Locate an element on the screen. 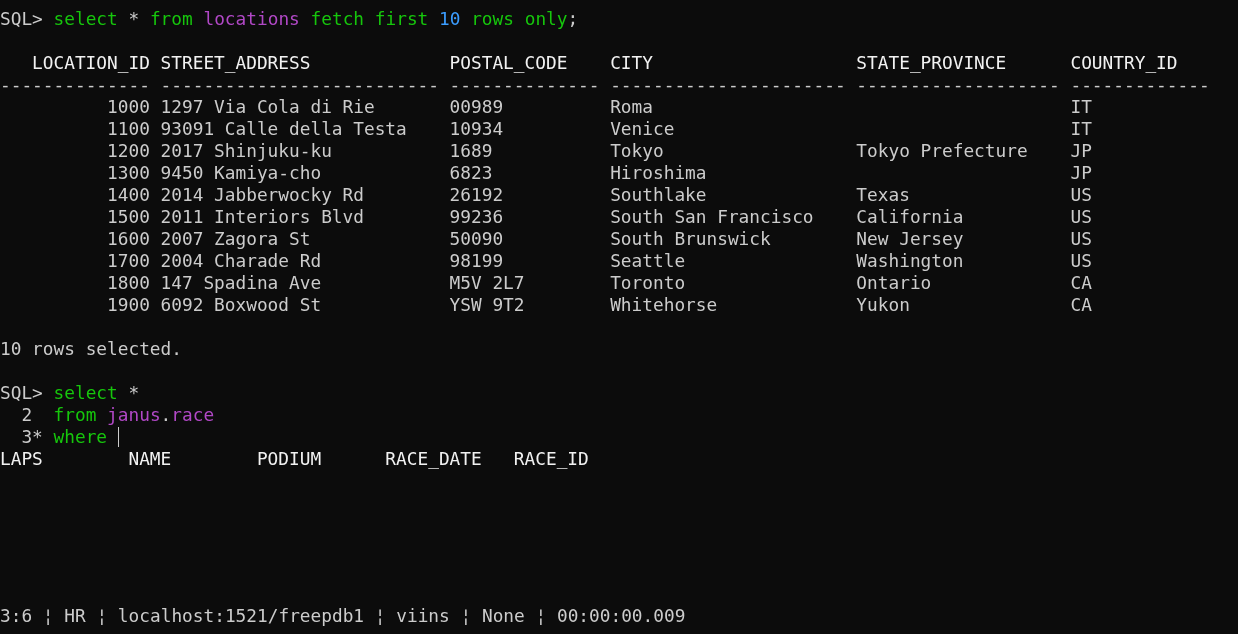 The height and width of the screenshot is (634, 1238). table-cell-text: South Brunswick is located at coordinates (691, 239).